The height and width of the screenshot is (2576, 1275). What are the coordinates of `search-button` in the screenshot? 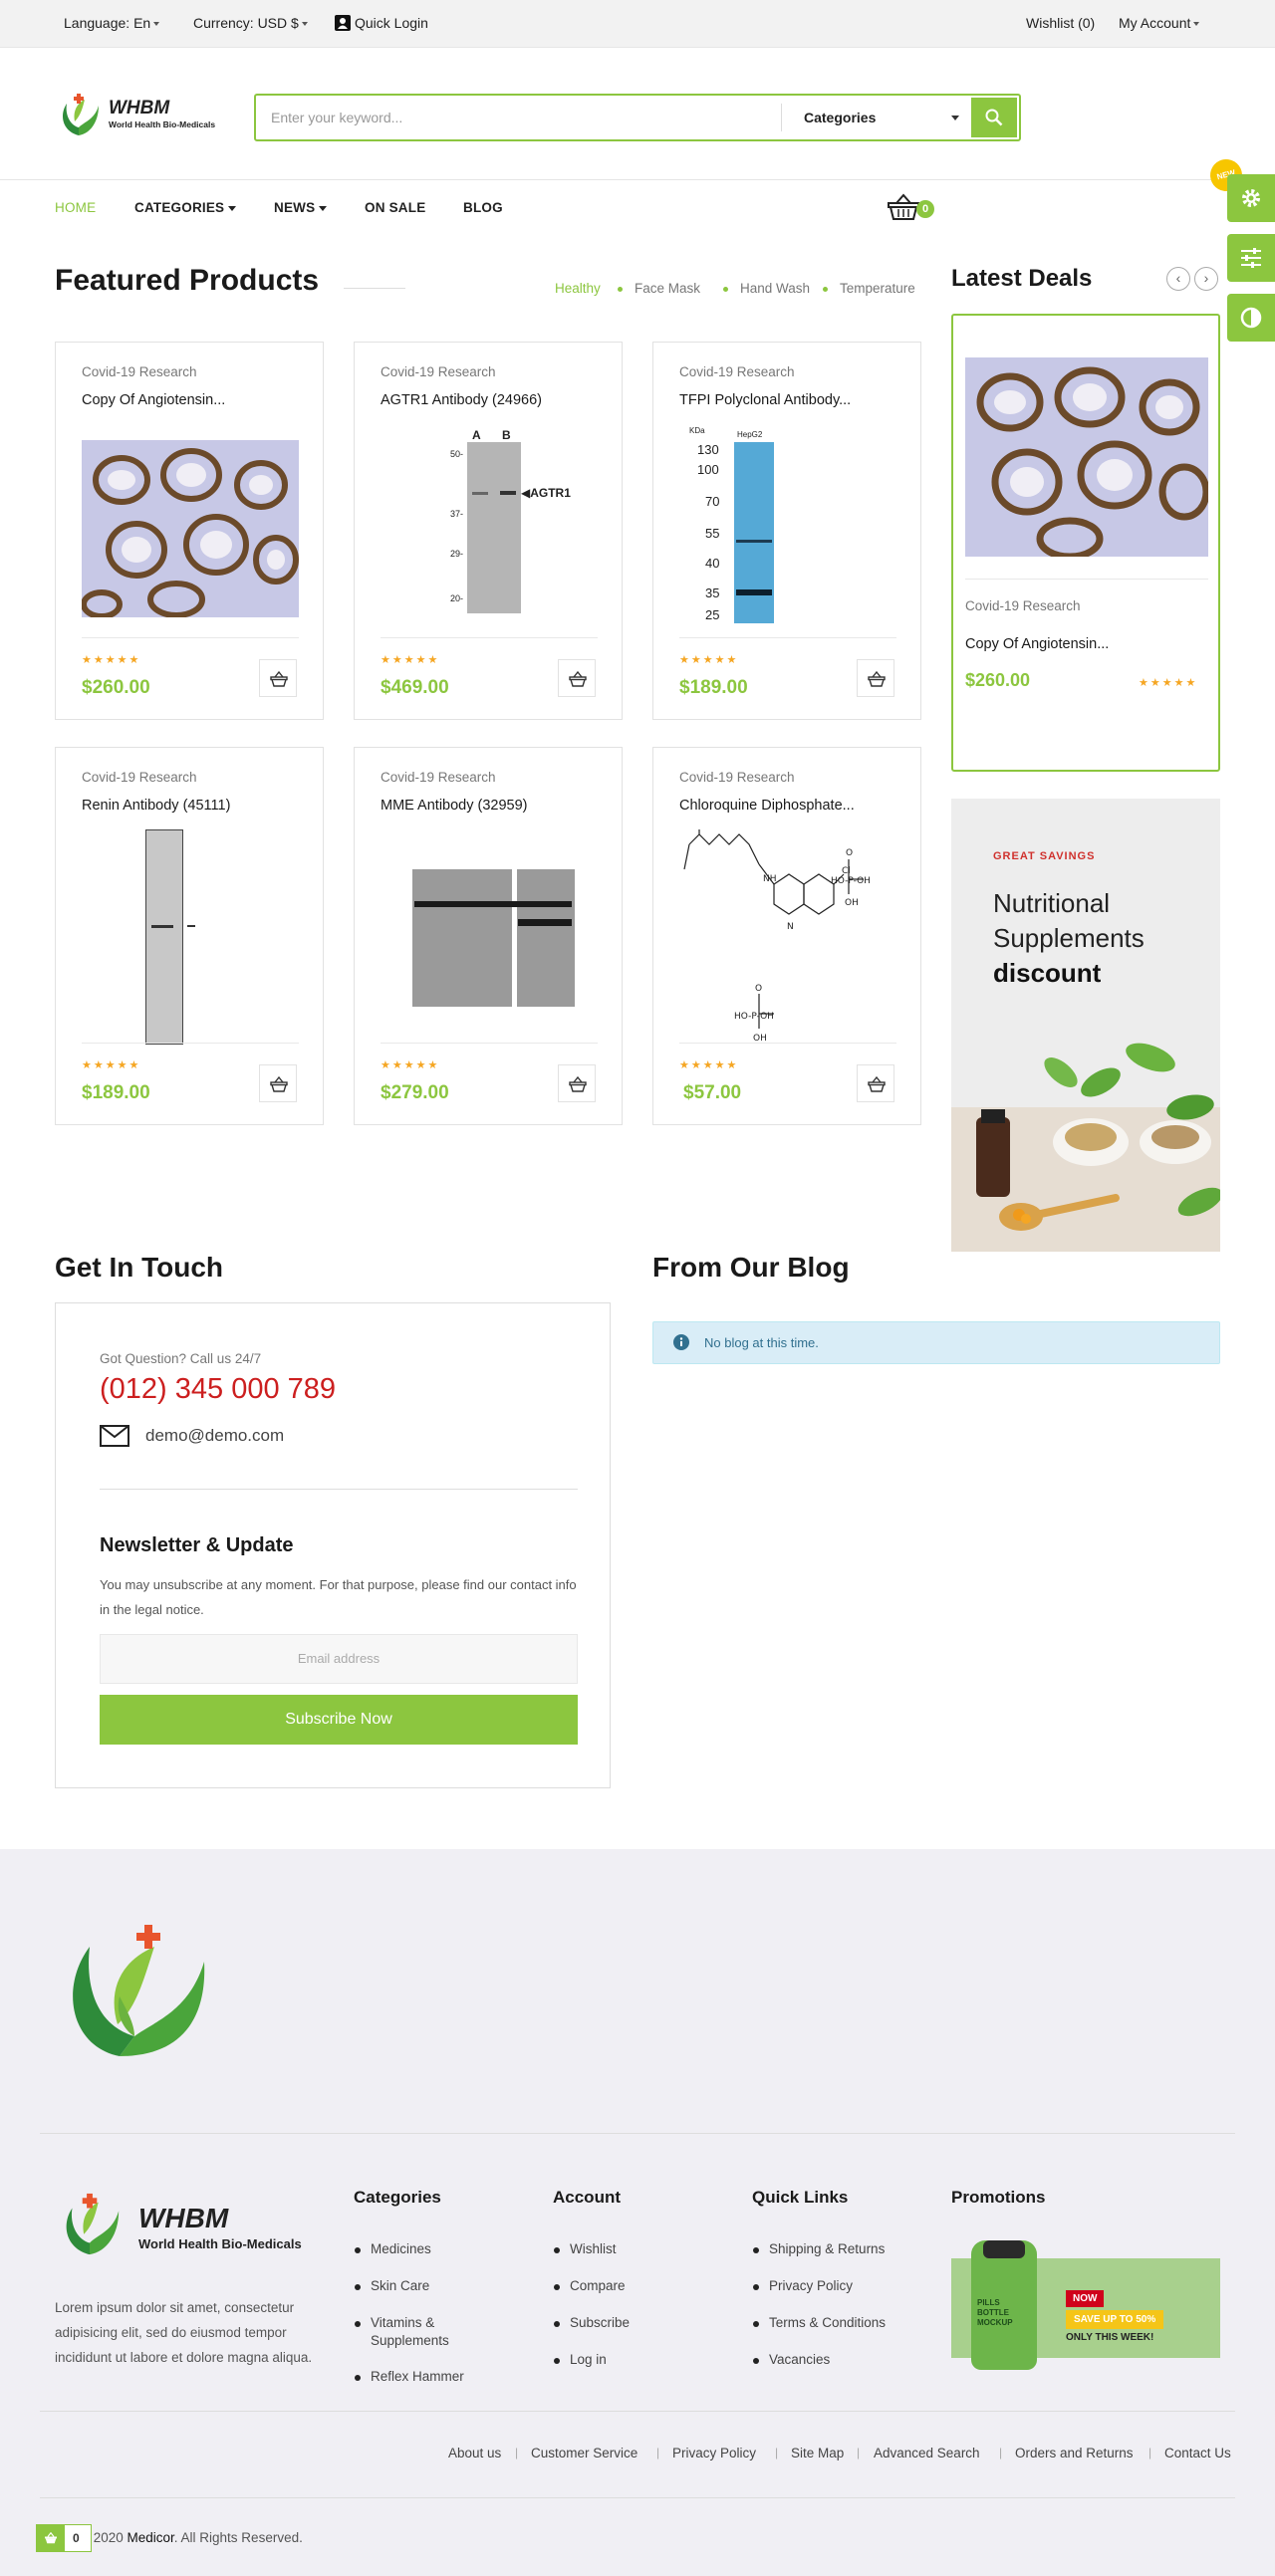 It's located at (994, 117).